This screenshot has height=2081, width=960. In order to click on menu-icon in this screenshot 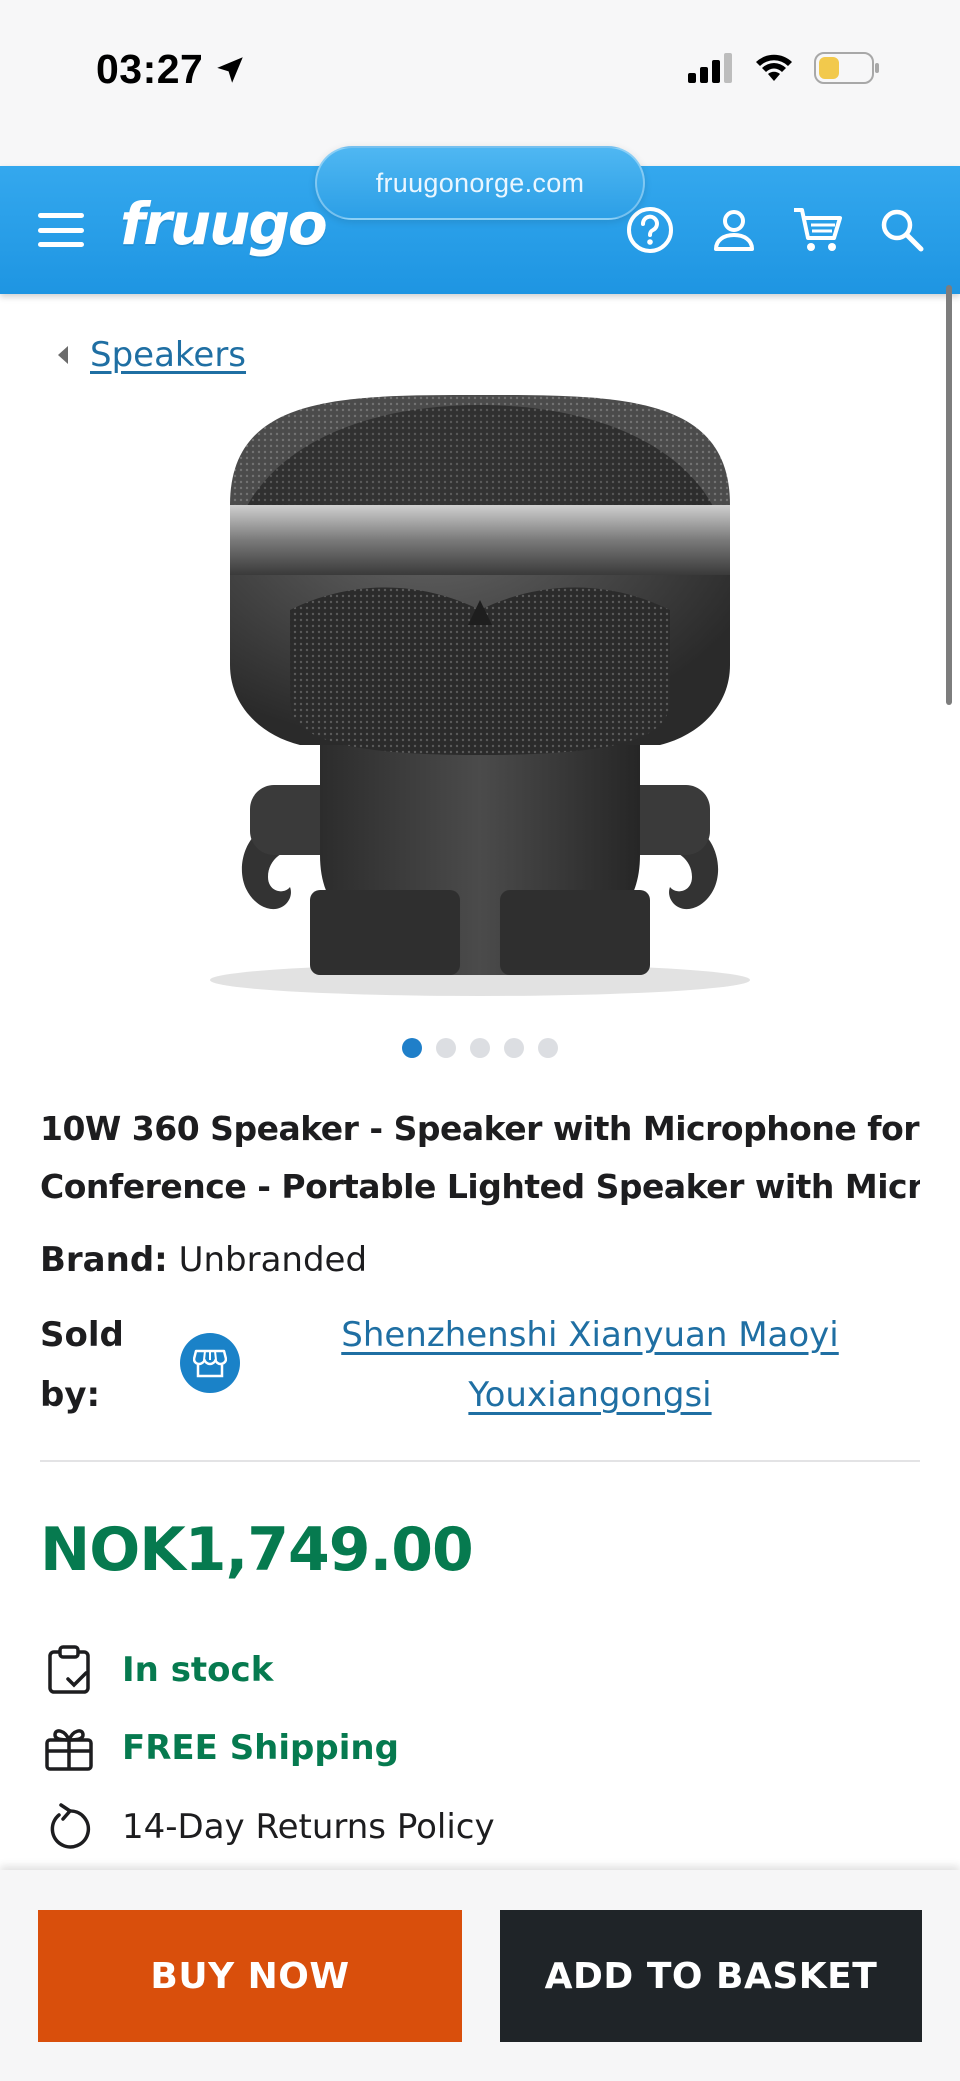, I will do `click(61, 230)`.